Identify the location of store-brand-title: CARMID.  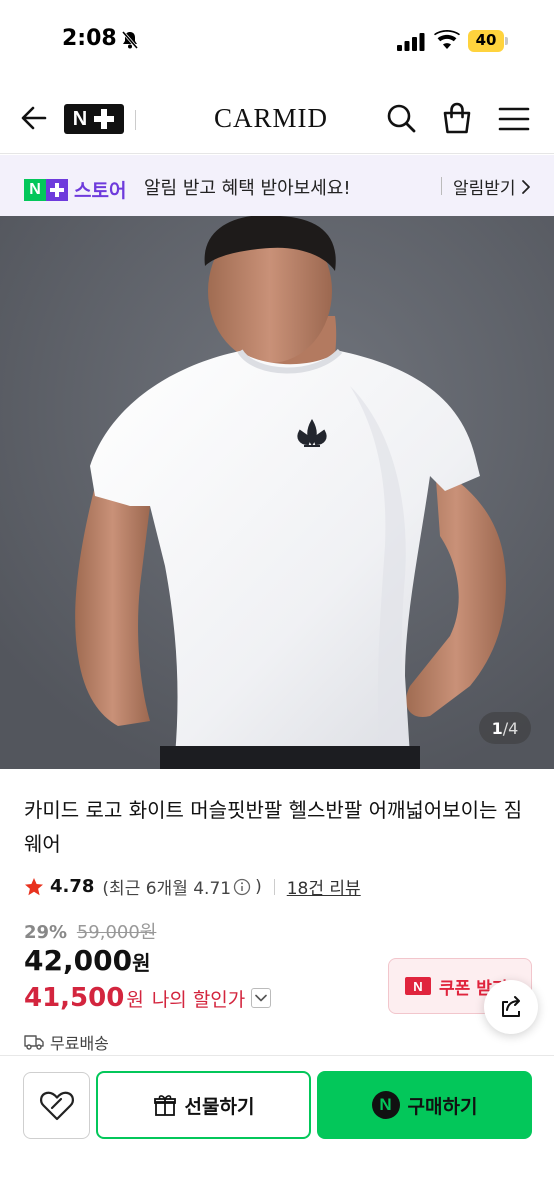
(271, 118).